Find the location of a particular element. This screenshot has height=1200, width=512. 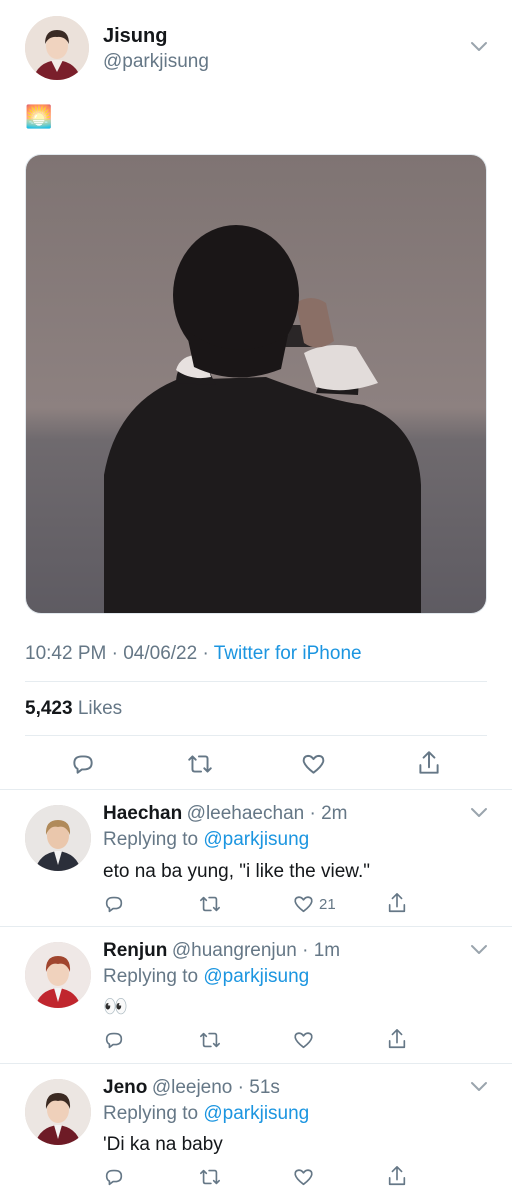

reply-time: 1m is located at coordinates (327, 950).